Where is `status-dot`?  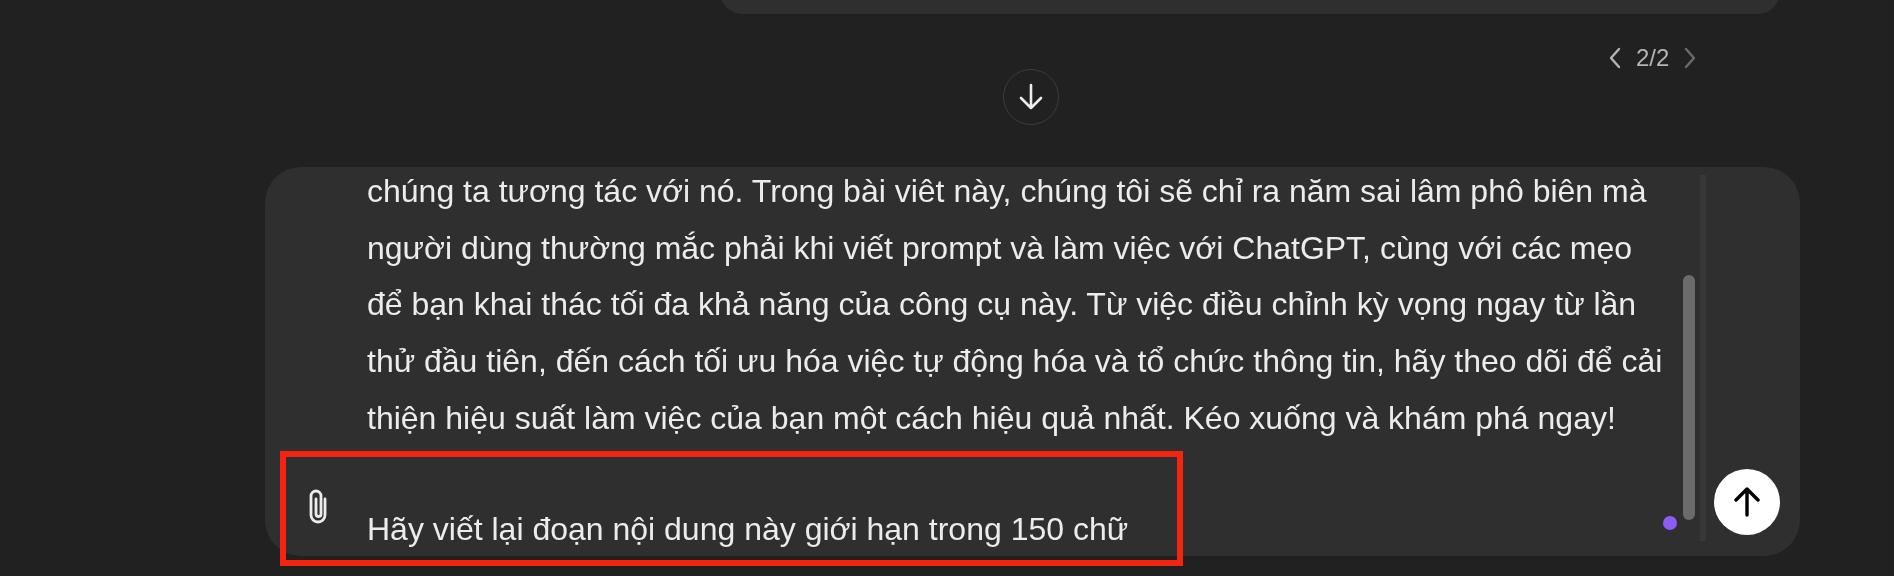 status-dot is located at coordinates (1670, 523).